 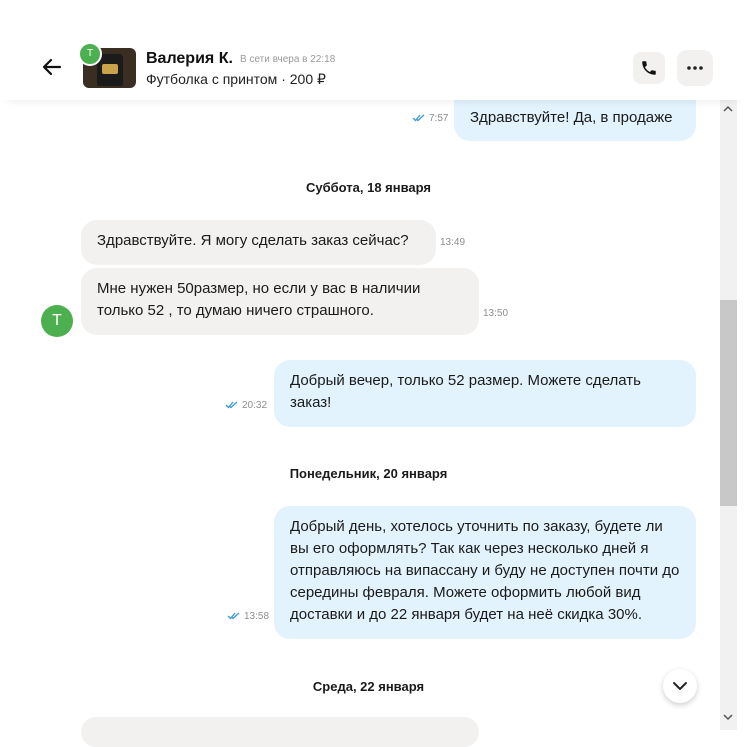 I want to click on more-dots-icon, so click(x=695, y=68).